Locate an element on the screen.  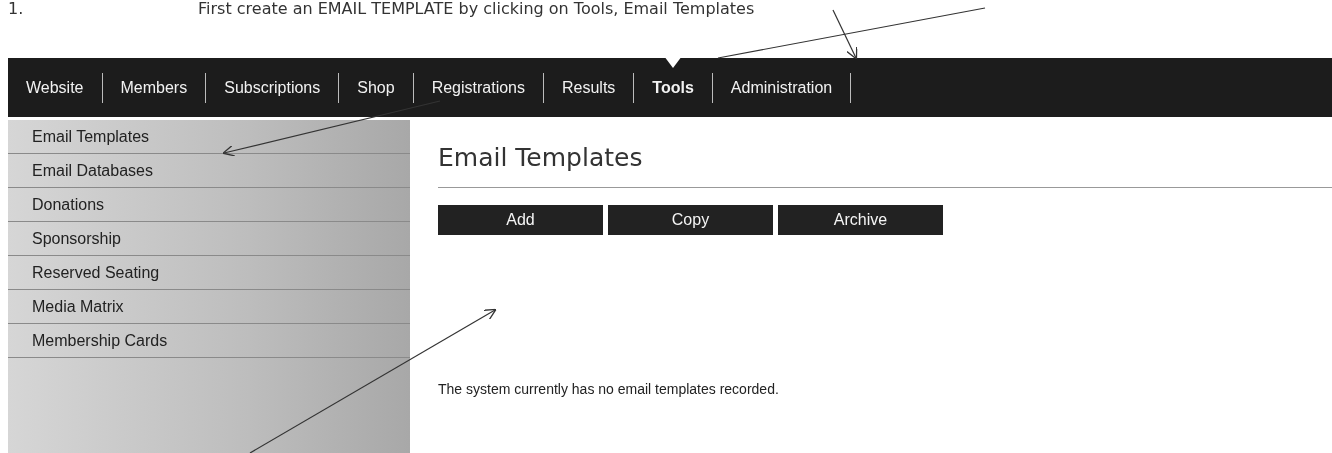
menu-tab: Subscriptions is located at coordinates (272, 87).